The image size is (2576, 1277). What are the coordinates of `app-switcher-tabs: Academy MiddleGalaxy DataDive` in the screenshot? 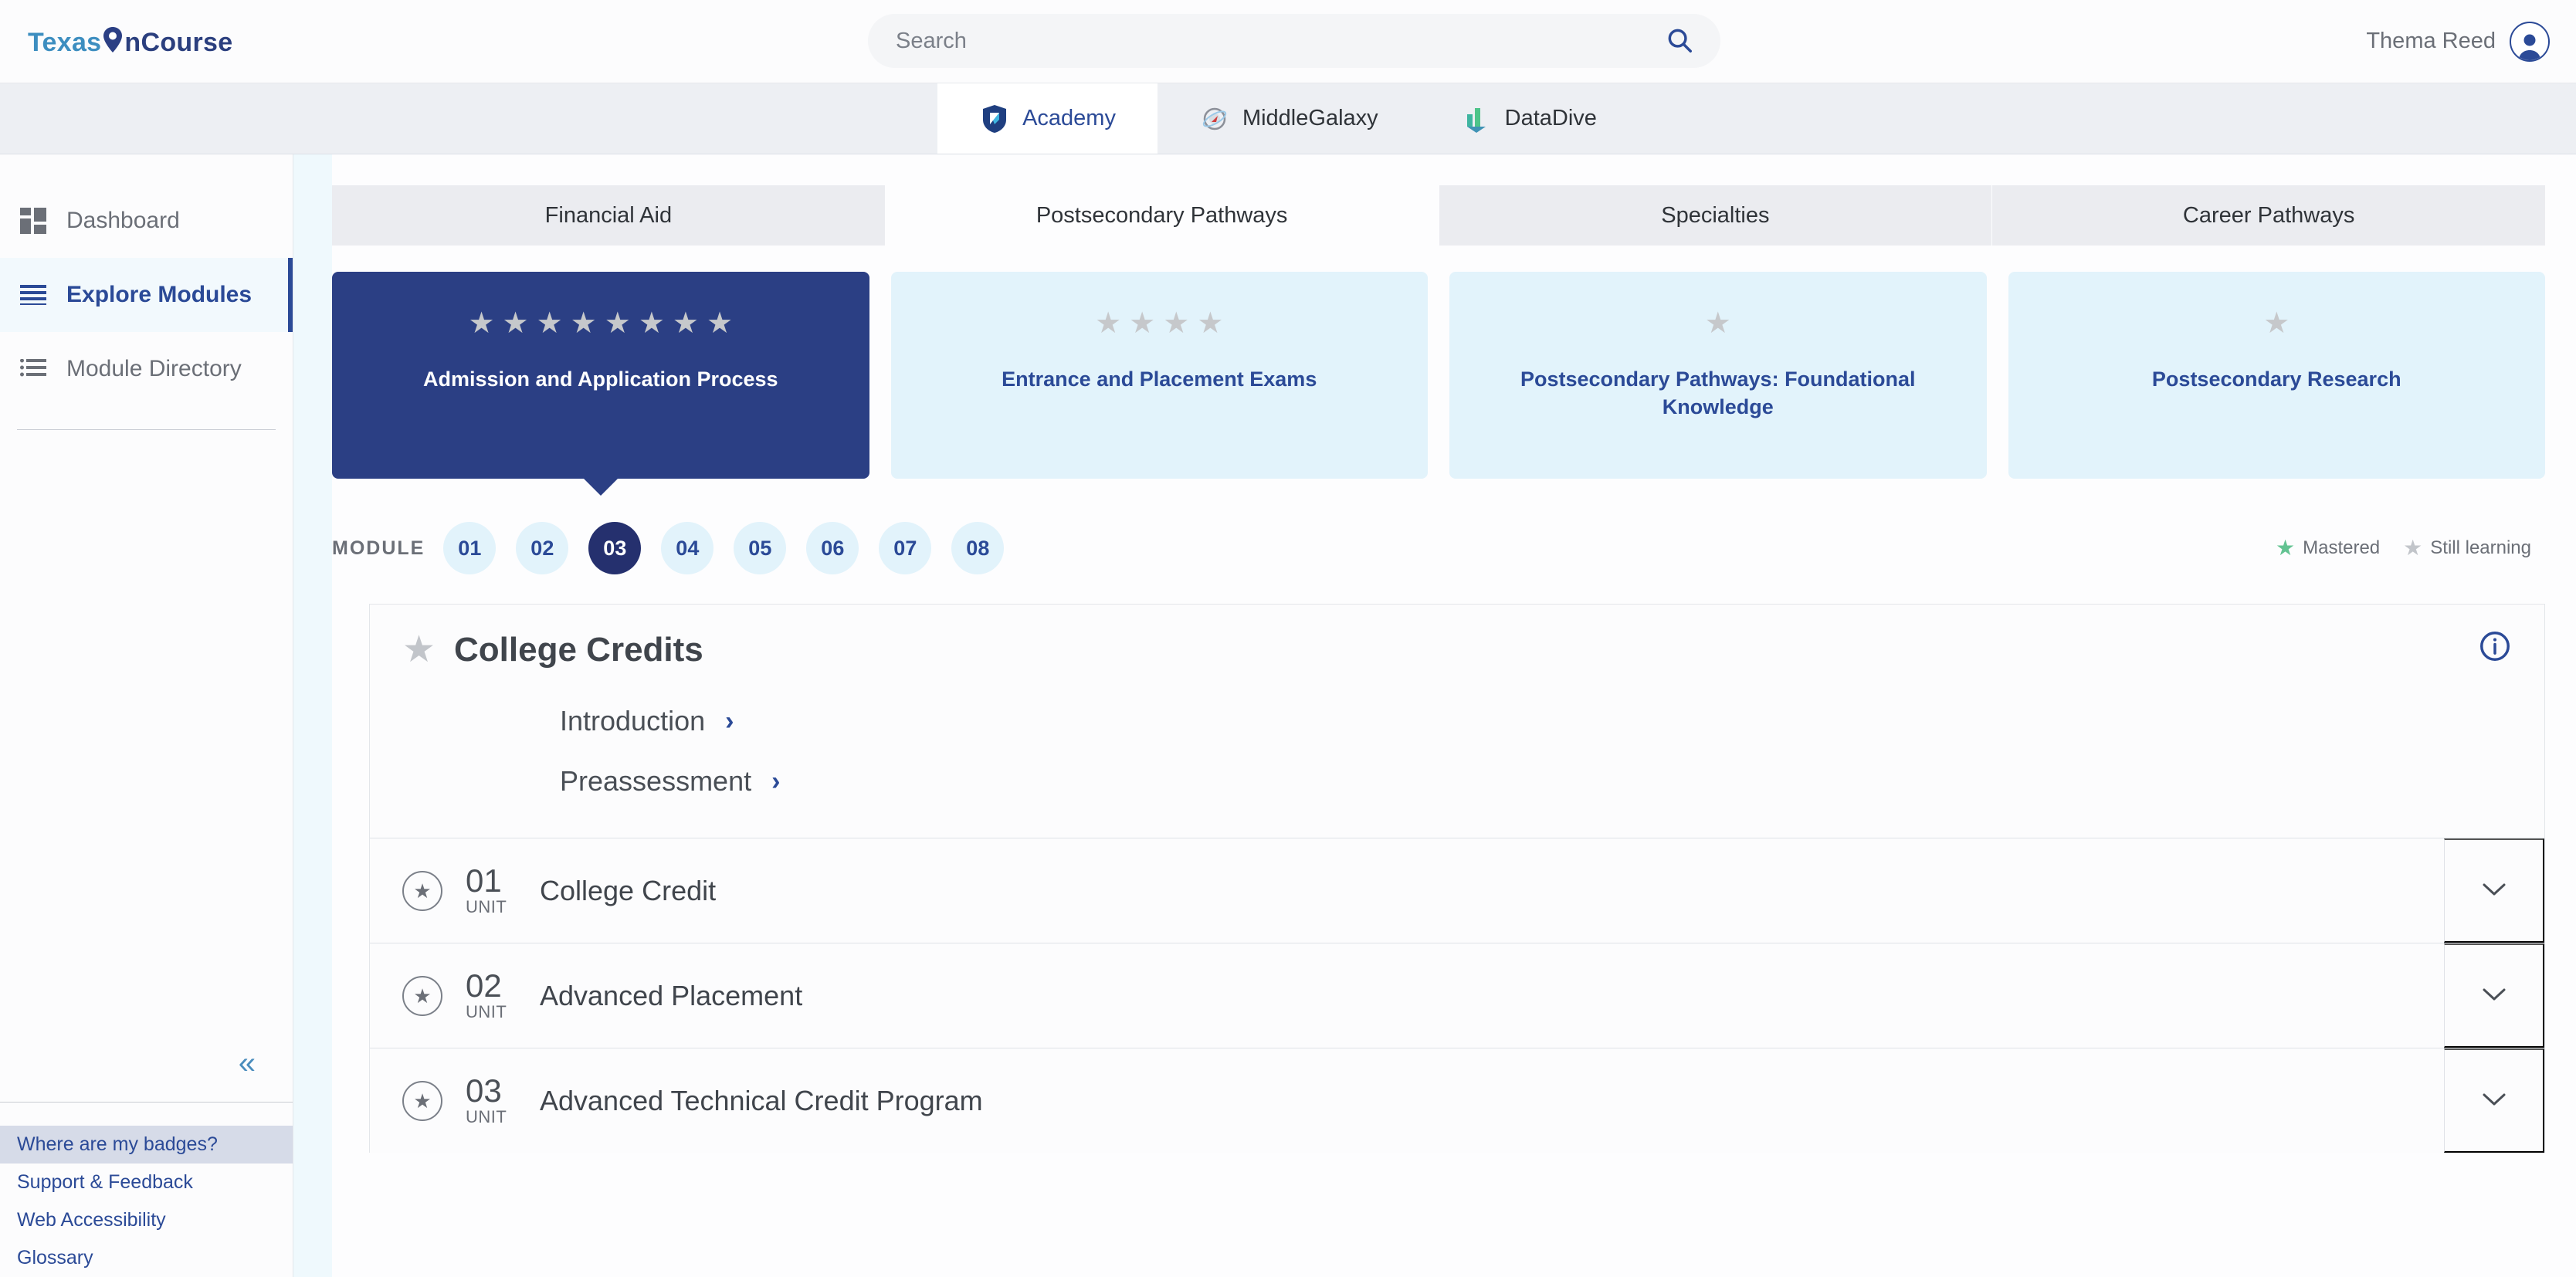 It's located at (1288, 118).